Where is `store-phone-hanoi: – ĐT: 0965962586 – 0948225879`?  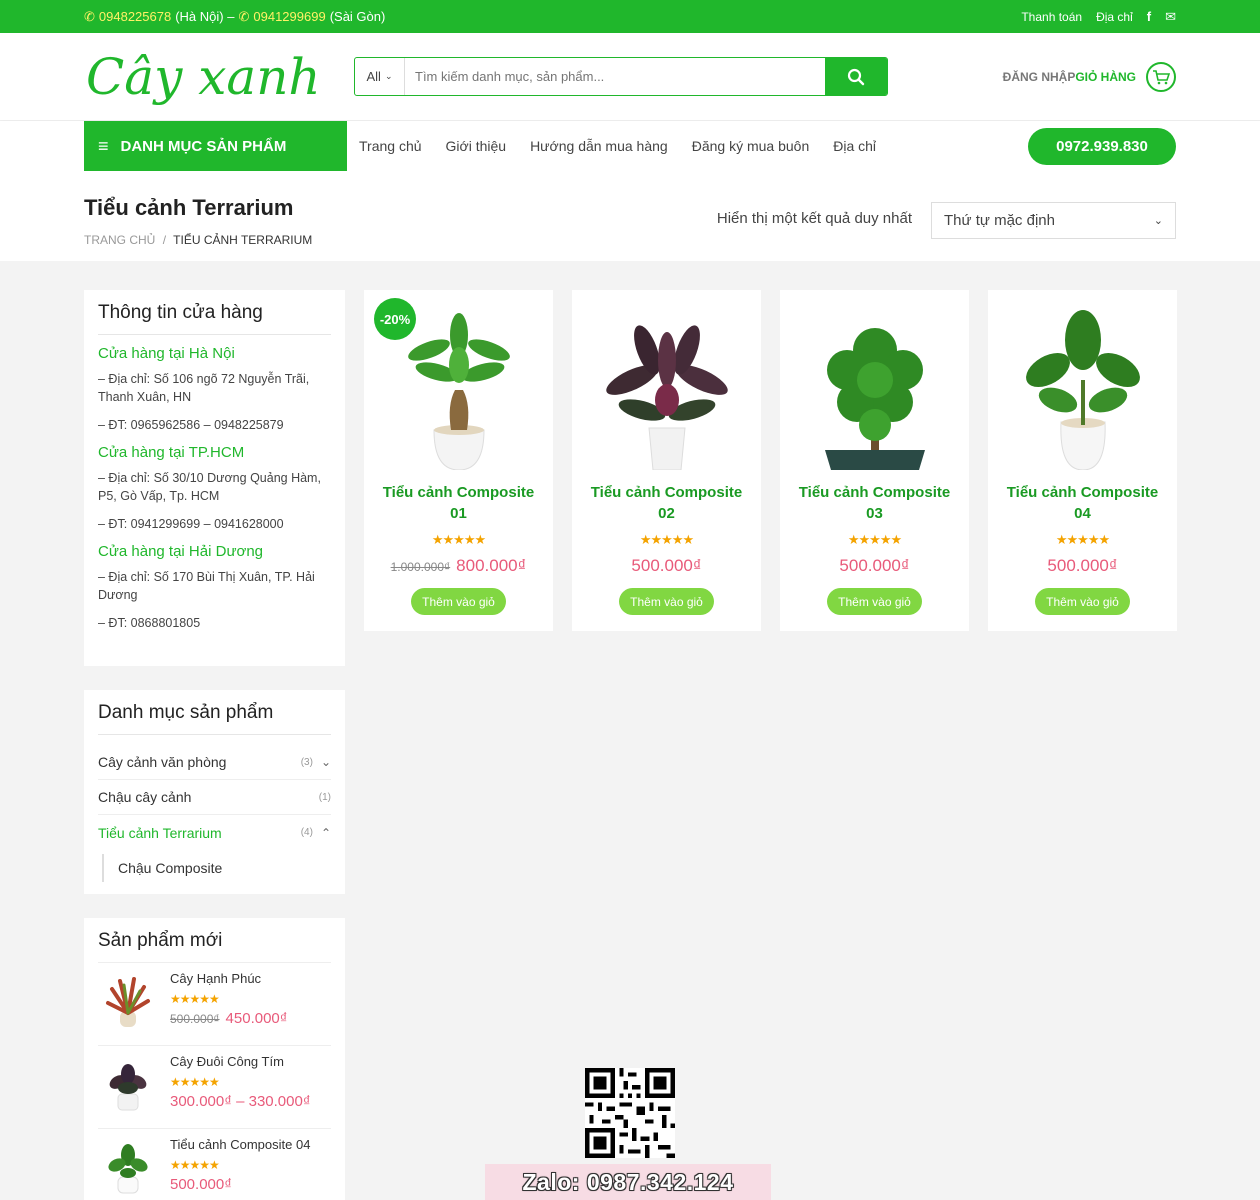 store-phone-hanoi: – ĐT: 0965962586 – 0948225879 is located at coordinates (191, 425).